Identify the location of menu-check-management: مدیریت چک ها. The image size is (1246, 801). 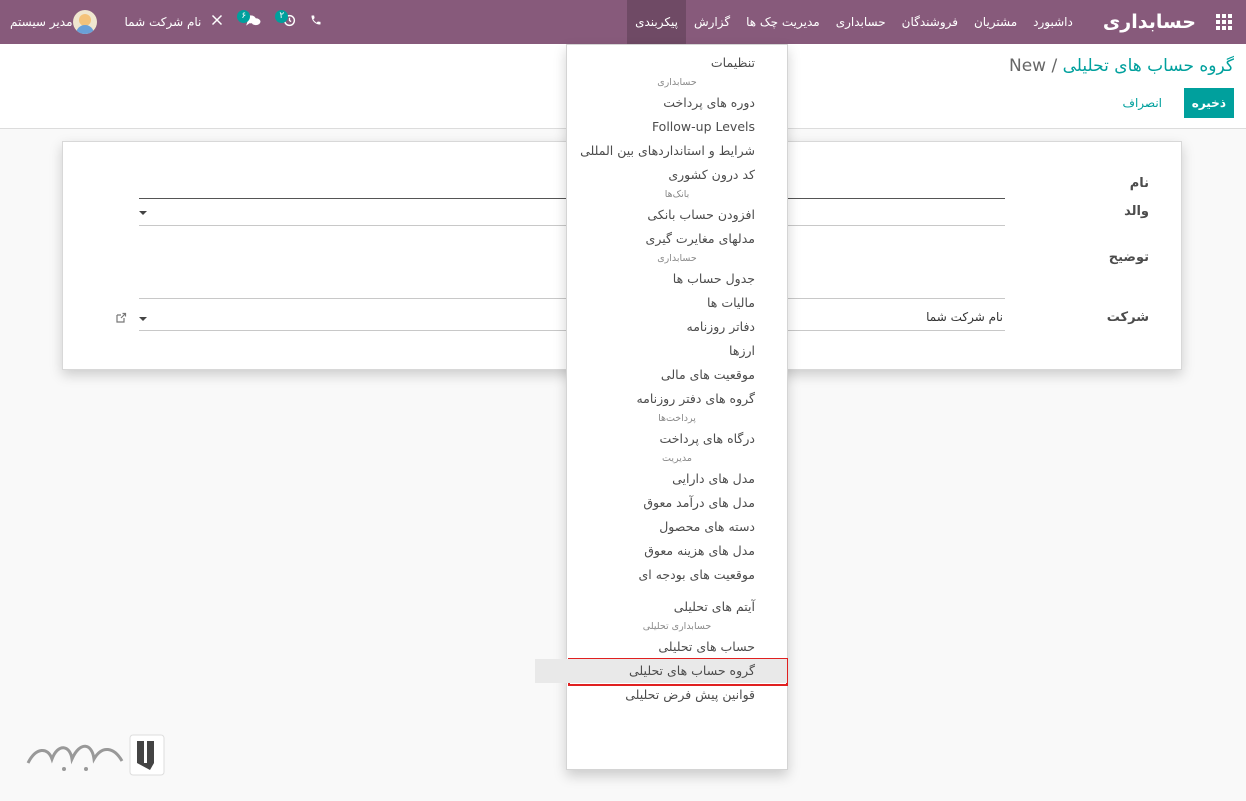
(783, 22).